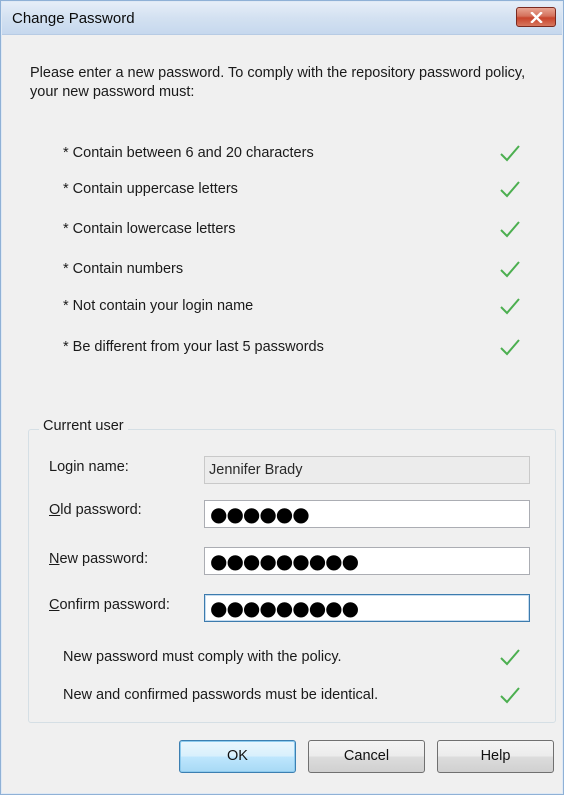 This screenshot has width=564, height=795. I want to click on new-password-label: New password:, so click(99, 559).